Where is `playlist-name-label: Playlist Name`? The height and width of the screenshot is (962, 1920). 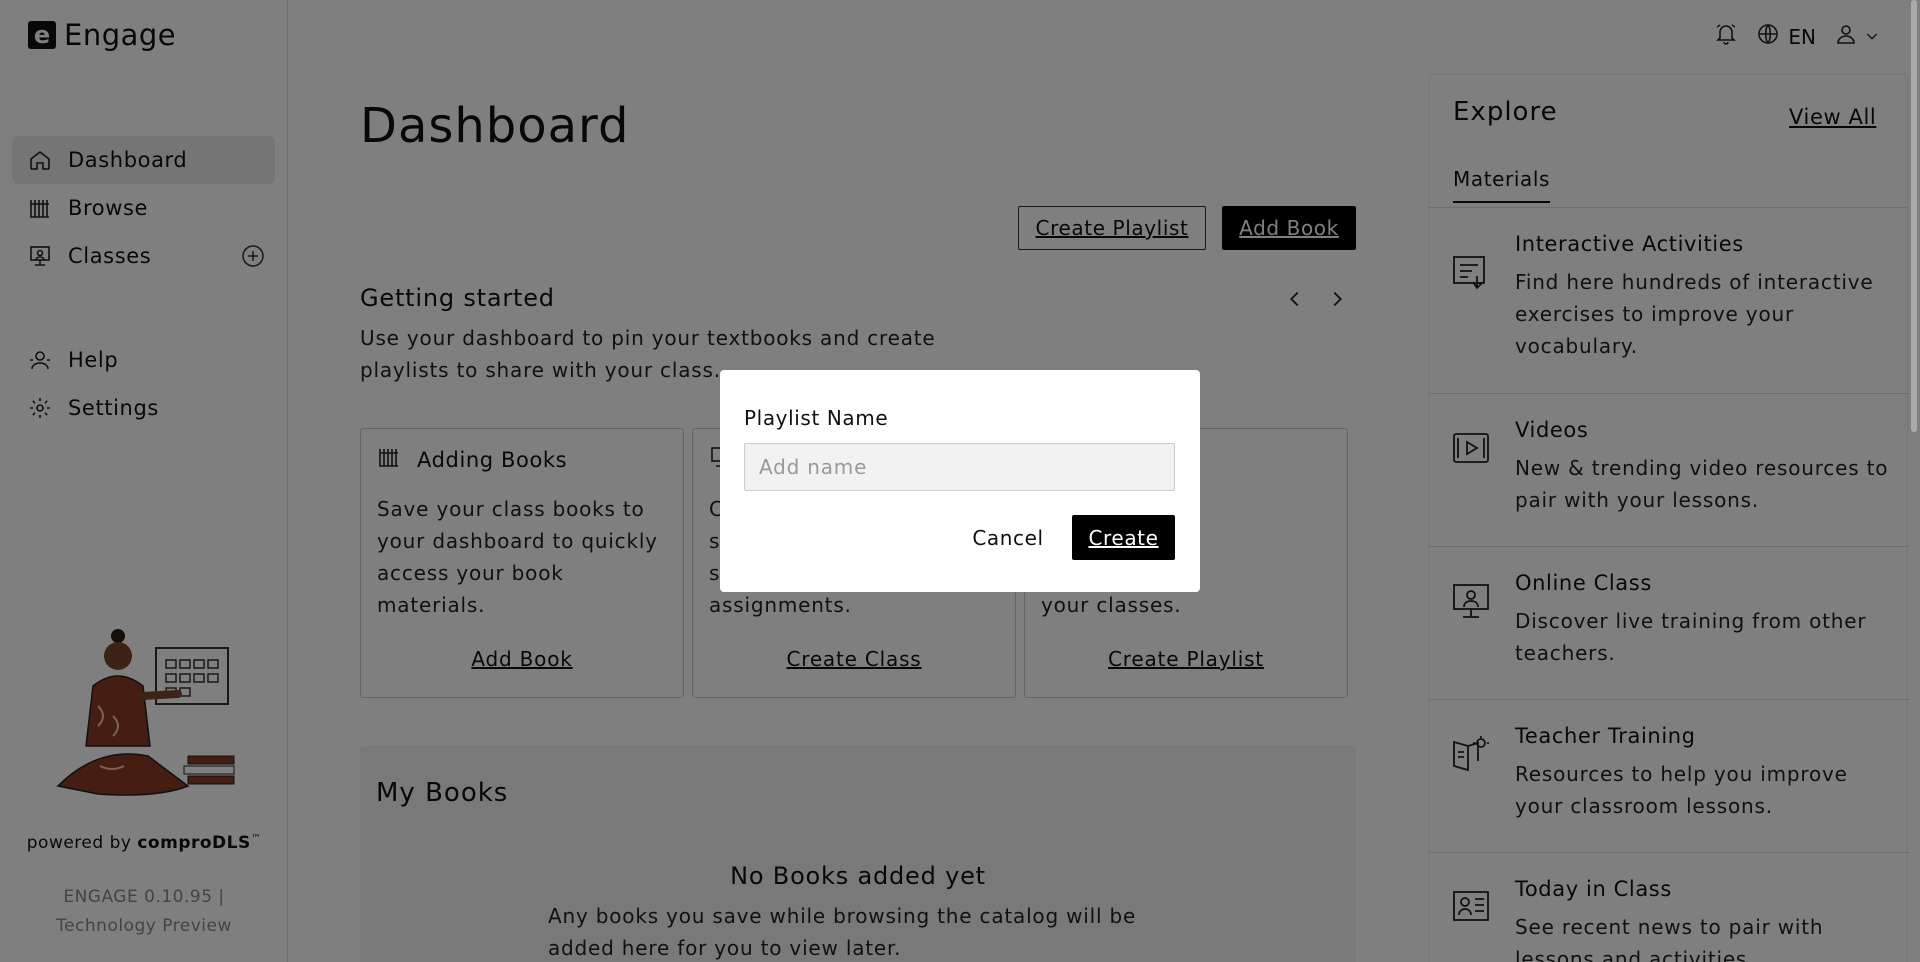
playlist-name-label: Playlist Name is located at coordinates (816, 418).